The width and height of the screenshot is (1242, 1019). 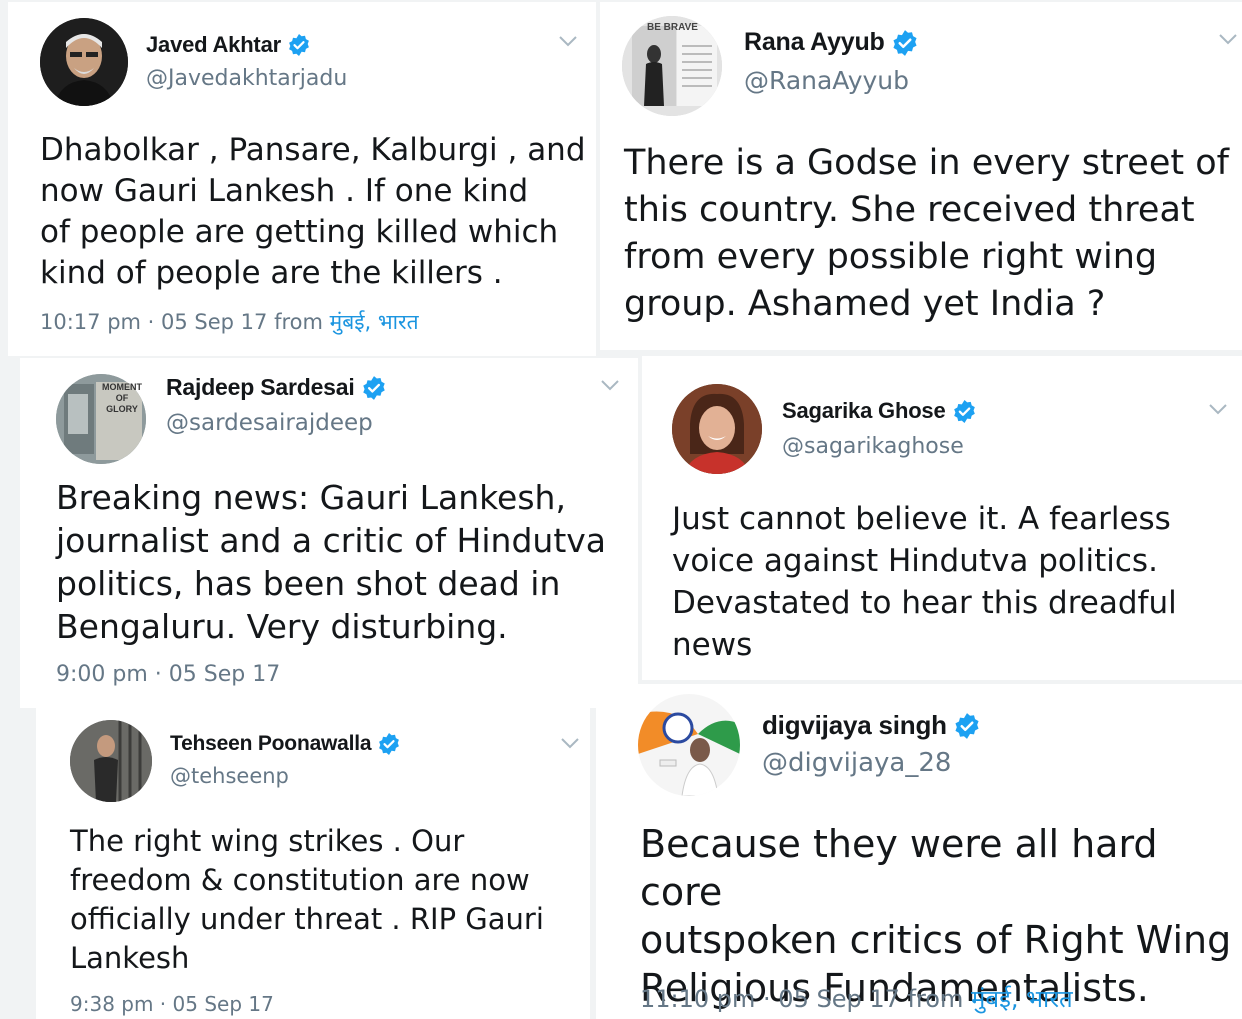 I want to click on tweet-meta: 10:17 pm · 05 Sep 17 from मुंबई, भारत, so click(x=229, y=322).